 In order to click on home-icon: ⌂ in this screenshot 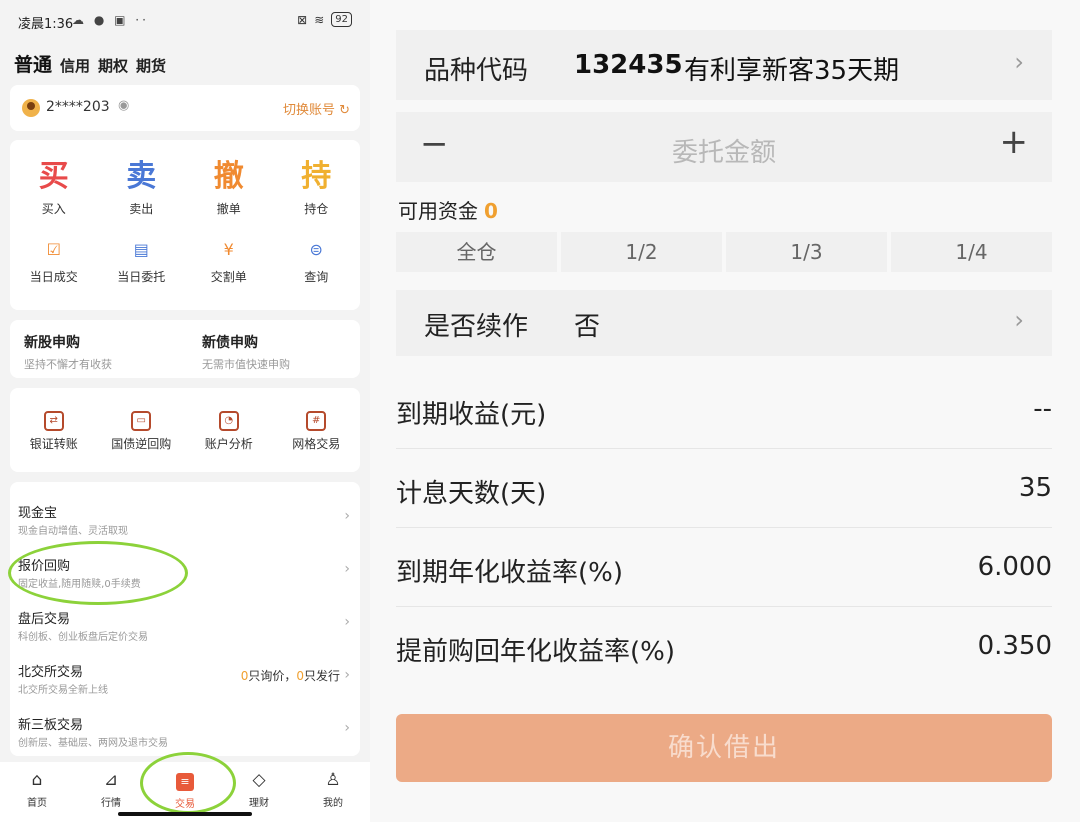, I will do `click(37, 780)`.